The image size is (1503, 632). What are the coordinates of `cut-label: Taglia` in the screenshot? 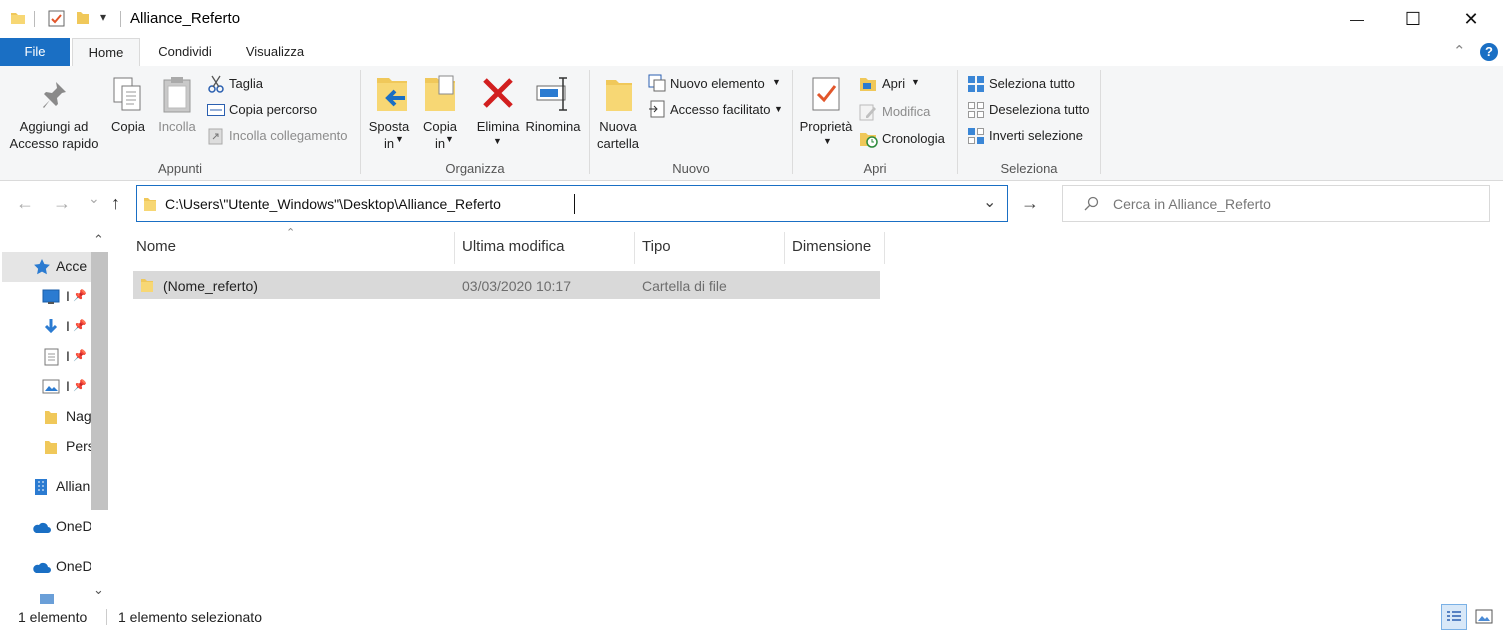 It's located at (246, 83).